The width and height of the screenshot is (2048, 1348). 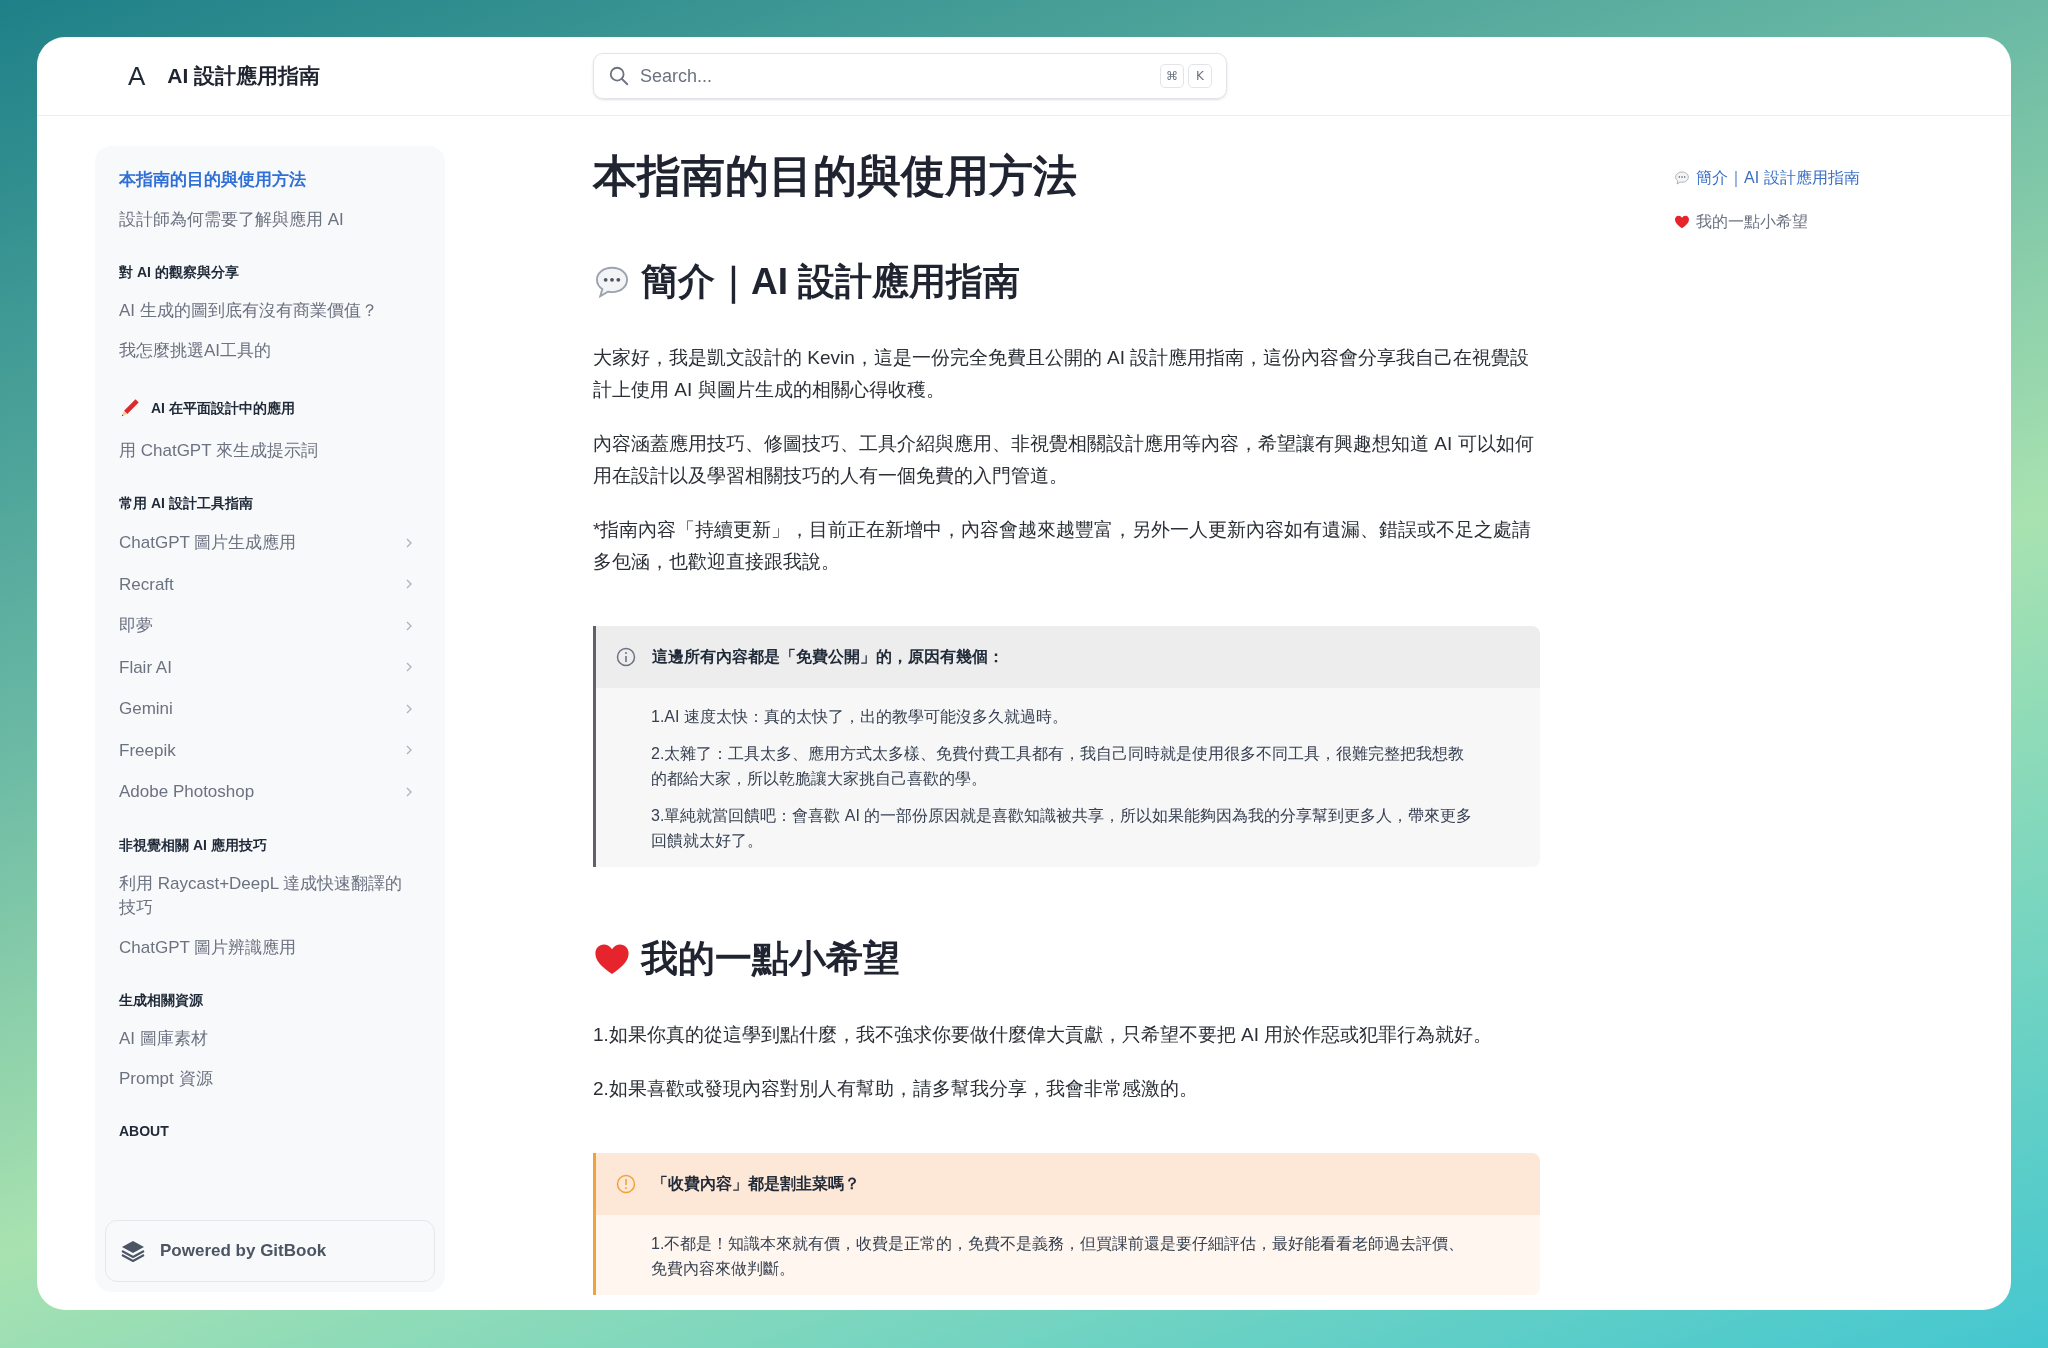 What do you see at coordinates (267, 1038) in the screenshot?
I see `nav-item: AI 圖庫素材` at bounding box center [267, 1038].